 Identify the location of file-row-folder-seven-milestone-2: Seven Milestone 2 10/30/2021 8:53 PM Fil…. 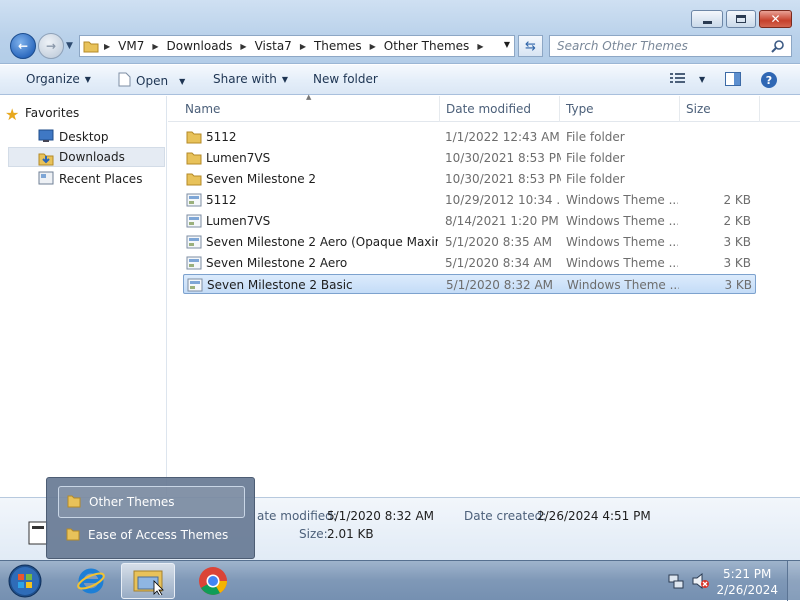
(469, 179).